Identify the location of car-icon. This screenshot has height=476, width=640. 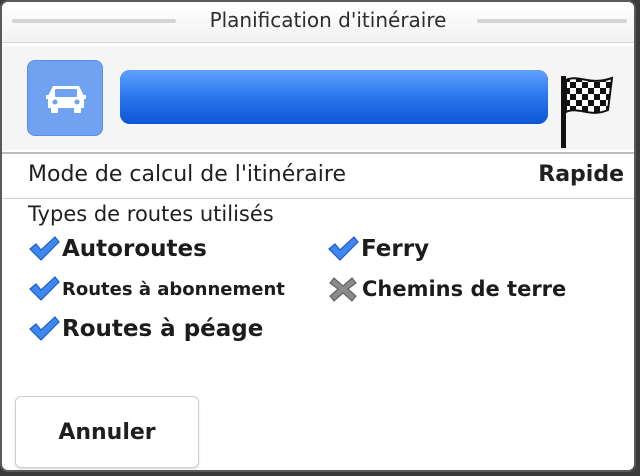
(66, 99).